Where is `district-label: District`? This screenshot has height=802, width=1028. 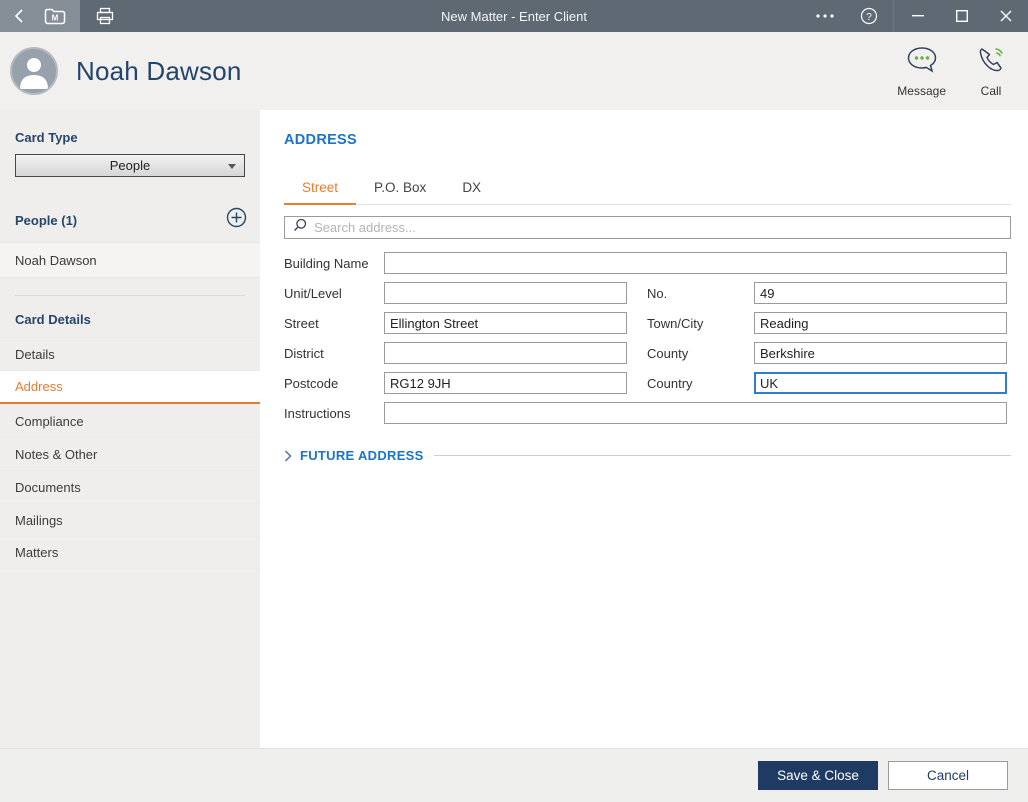 district-label: District is located at coordinates (304, 353).